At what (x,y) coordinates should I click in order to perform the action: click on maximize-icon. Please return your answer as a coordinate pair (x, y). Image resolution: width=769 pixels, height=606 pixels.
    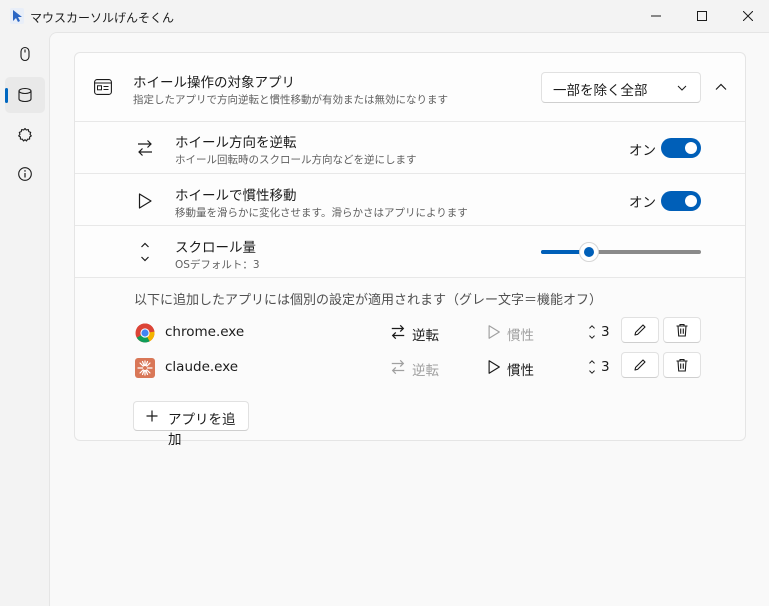
    Looking at the image, I should click on (702, 16).